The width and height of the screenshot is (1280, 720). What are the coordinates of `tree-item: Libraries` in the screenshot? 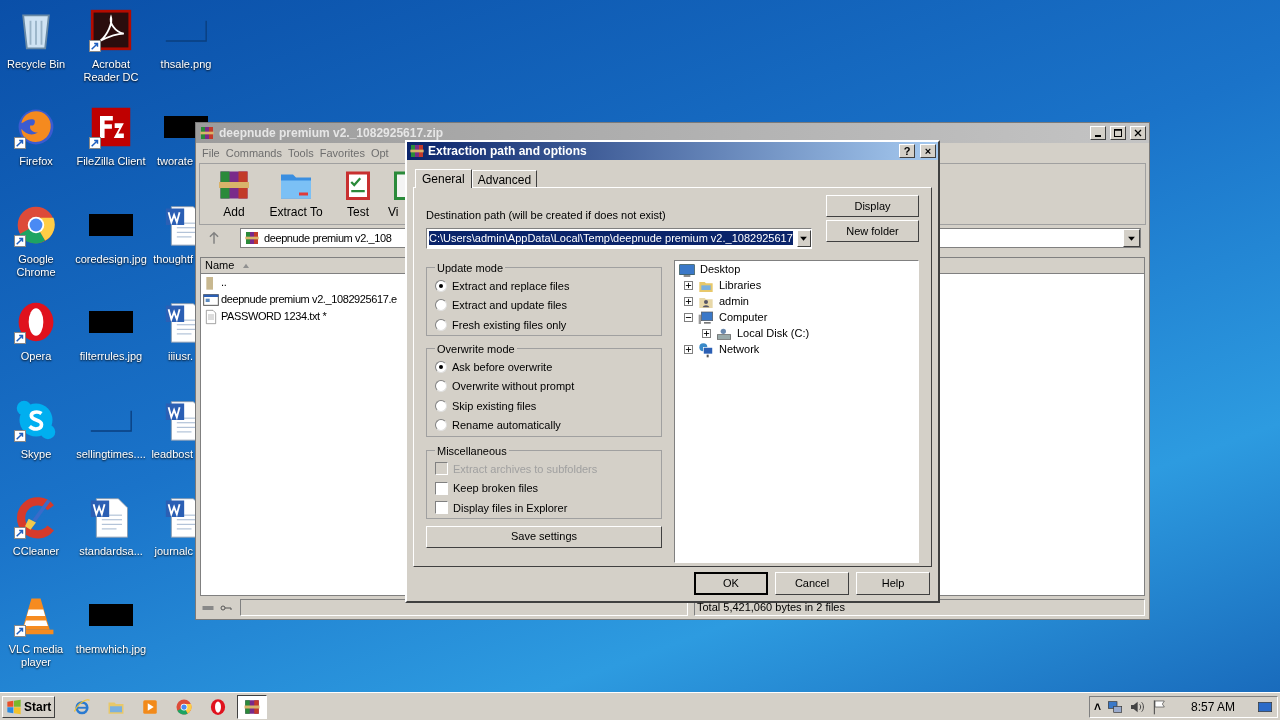 It's located at (740, 285).